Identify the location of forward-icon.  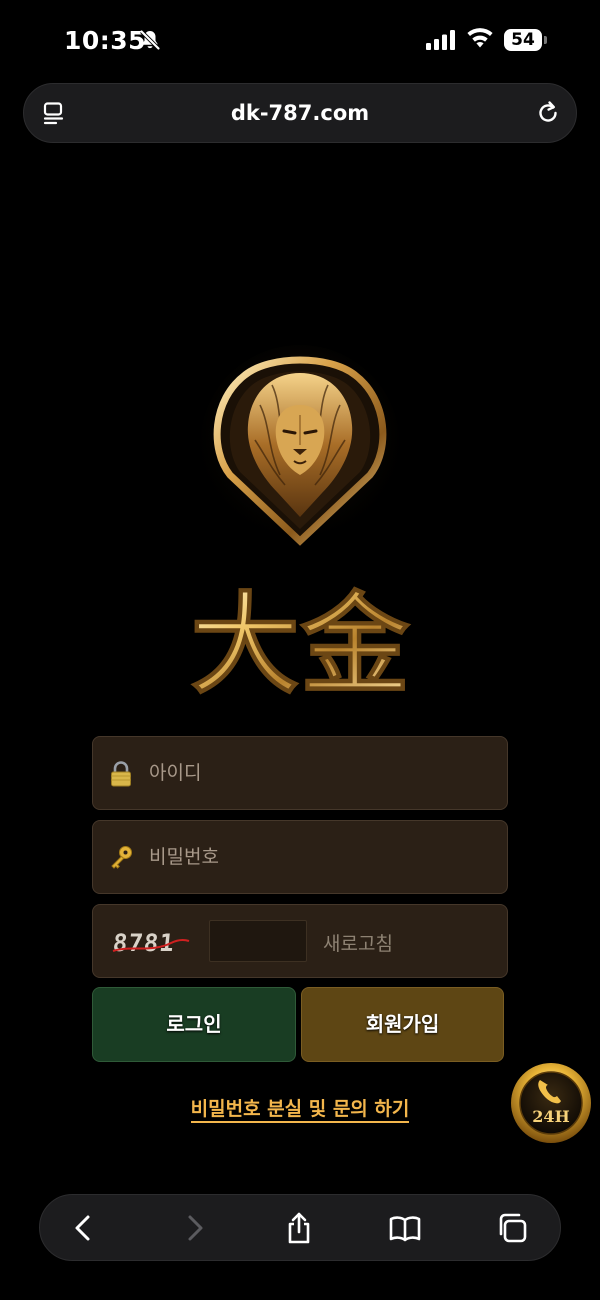
(194, 1228).